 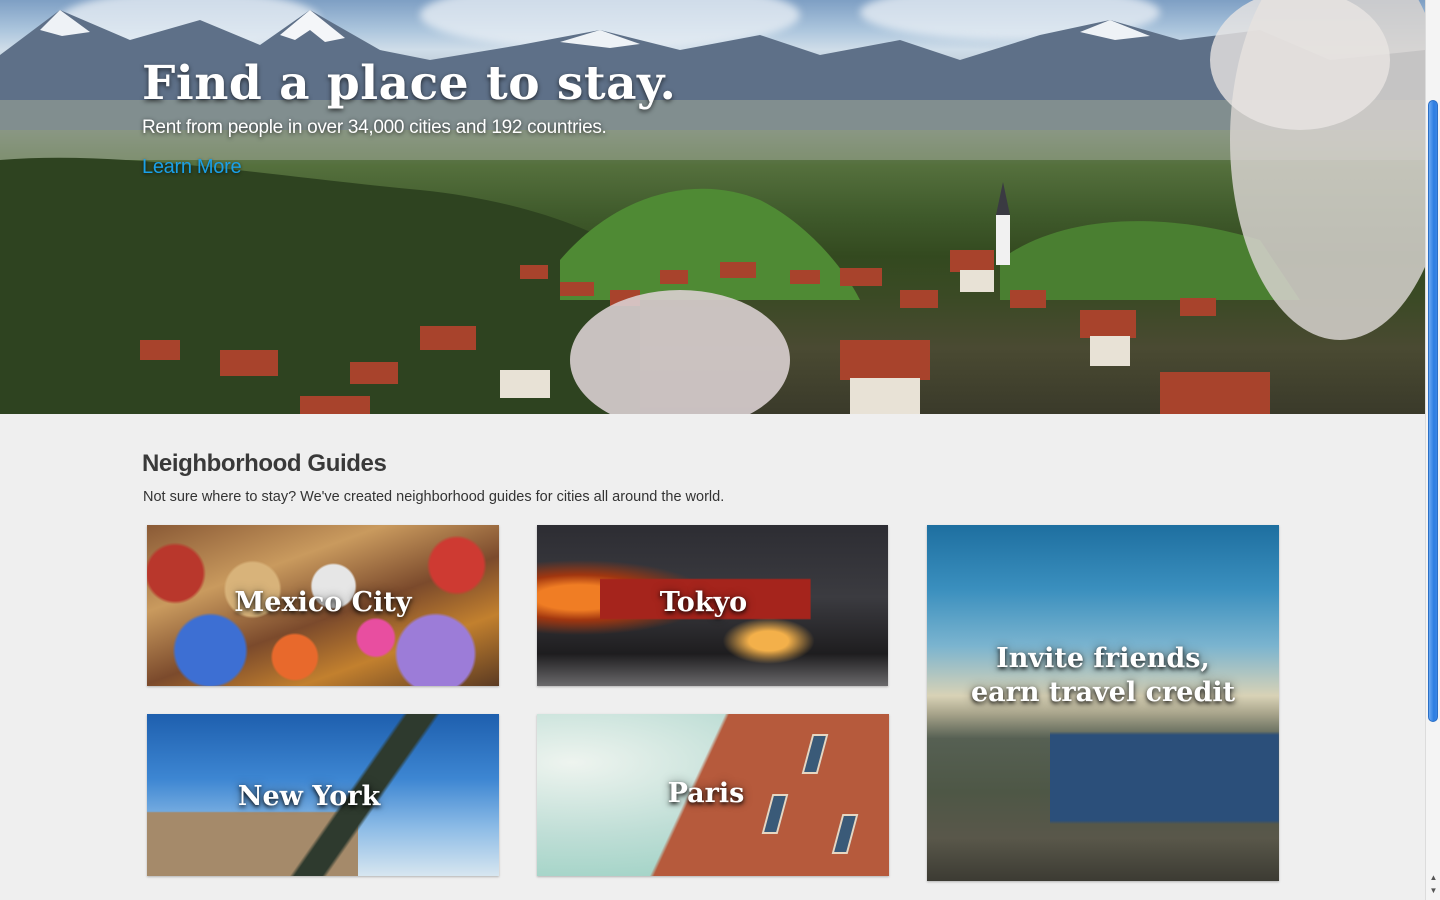 What do you see at coordinates (1433, 891) in the screenshot?
I see `scroll-down-arrow-icon: ▼` at bounding box center [1433, 891].